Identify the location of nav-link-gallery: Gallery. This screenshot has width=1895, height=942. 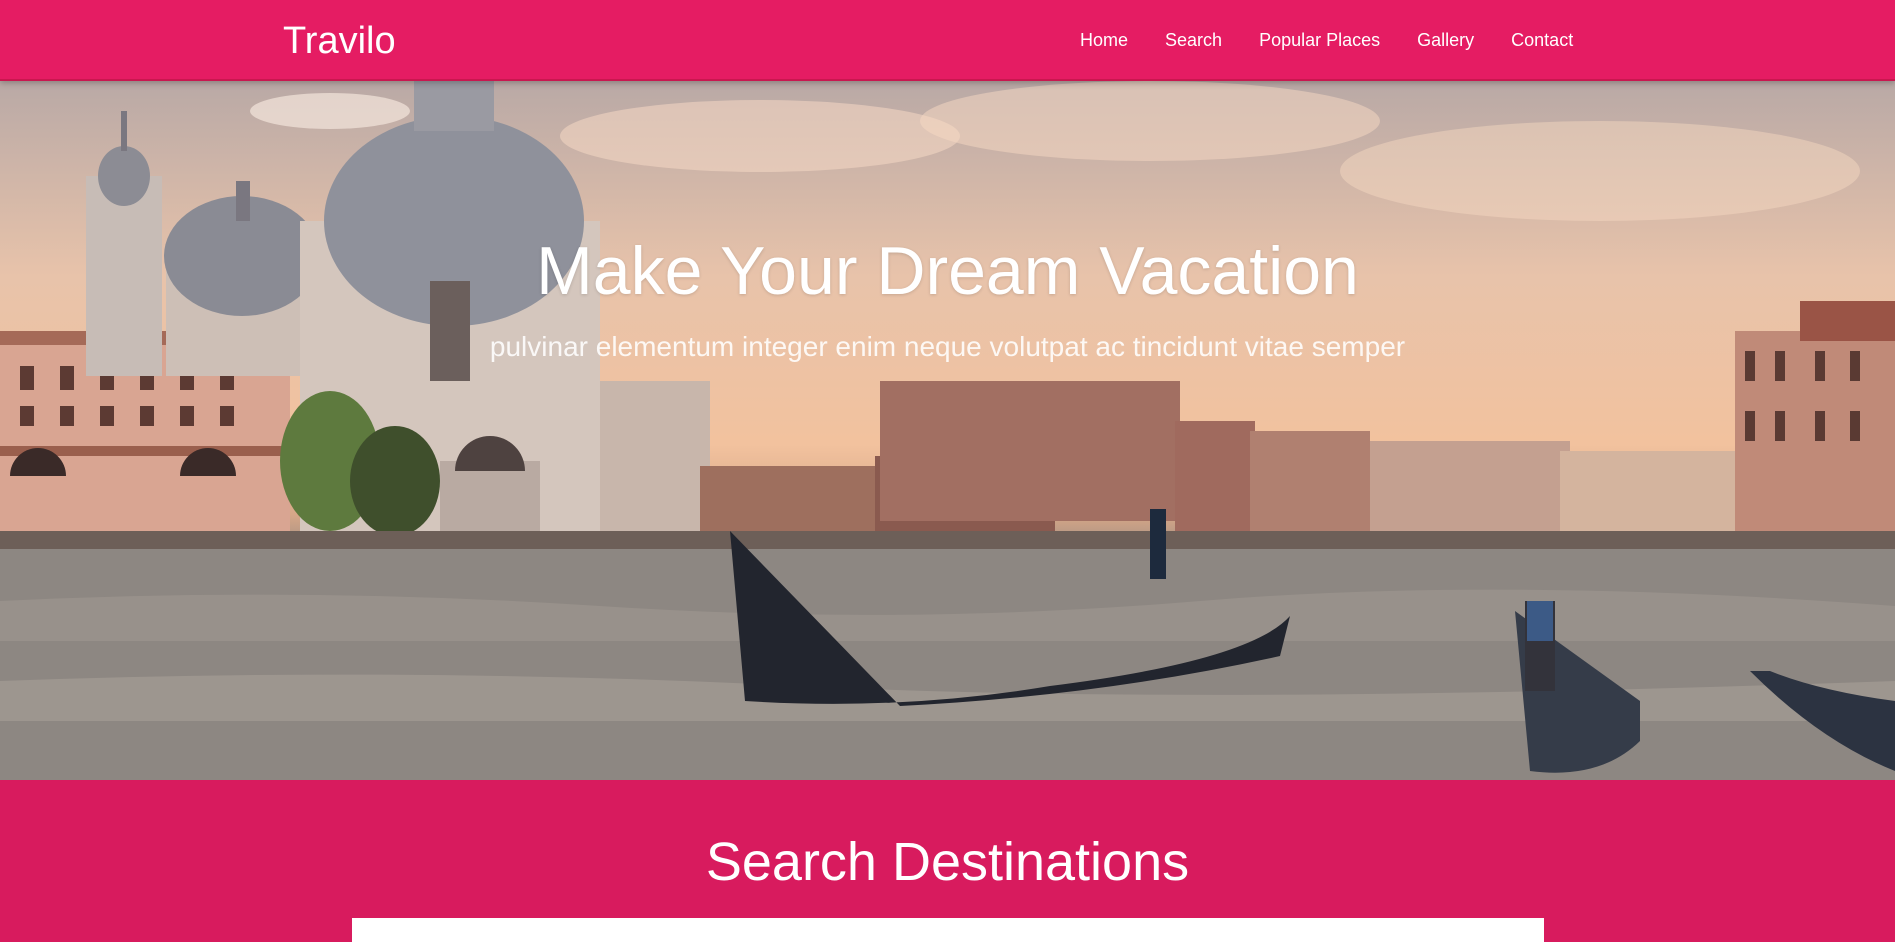
(1445, 40).